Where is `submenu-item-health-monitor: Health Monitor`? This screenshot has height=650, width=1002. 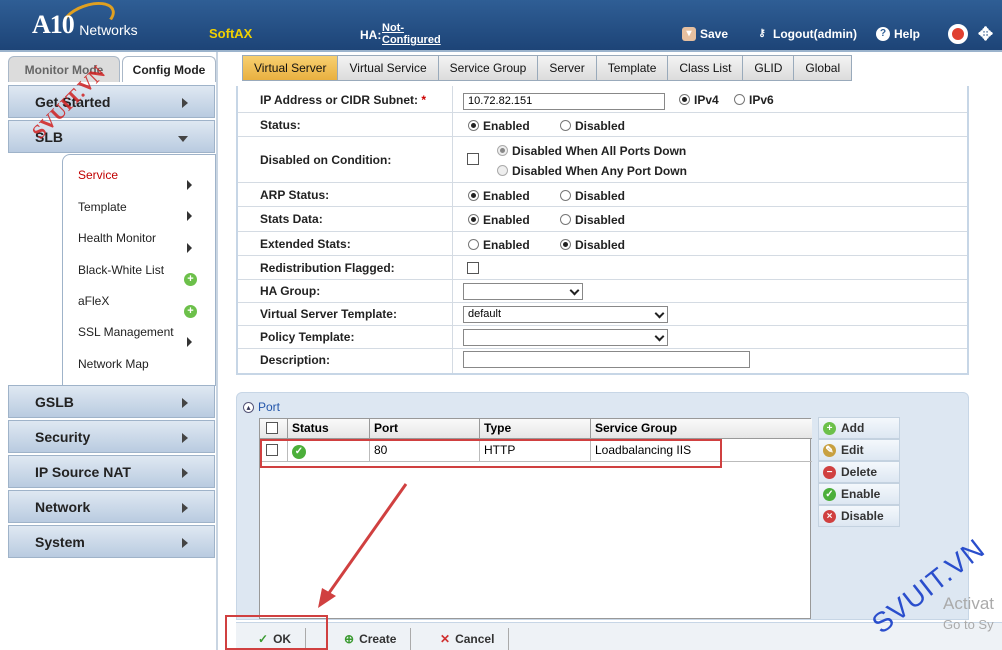 submenu-item-health-monitor: Health Monitor is located at coordinates (117, 238).